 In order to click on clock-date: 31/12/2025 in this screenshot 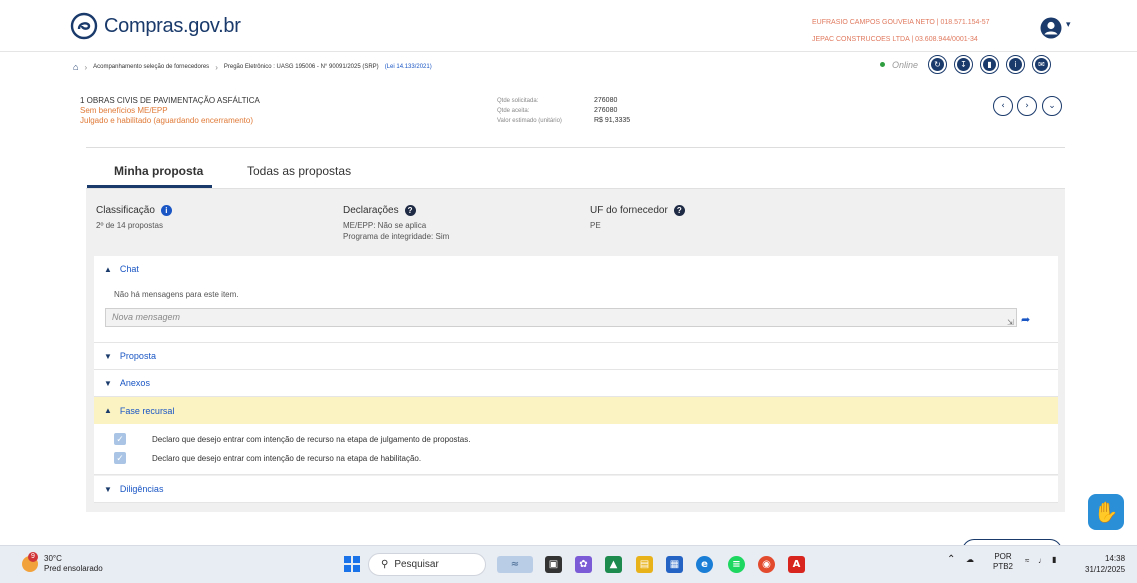, I will do `click(1105, 569)`.